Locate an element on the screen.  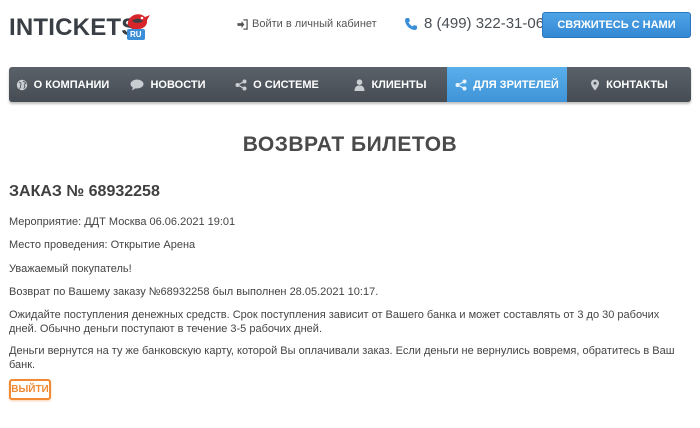
logo-tld-badge: RU is located at coordinates (136, 34).